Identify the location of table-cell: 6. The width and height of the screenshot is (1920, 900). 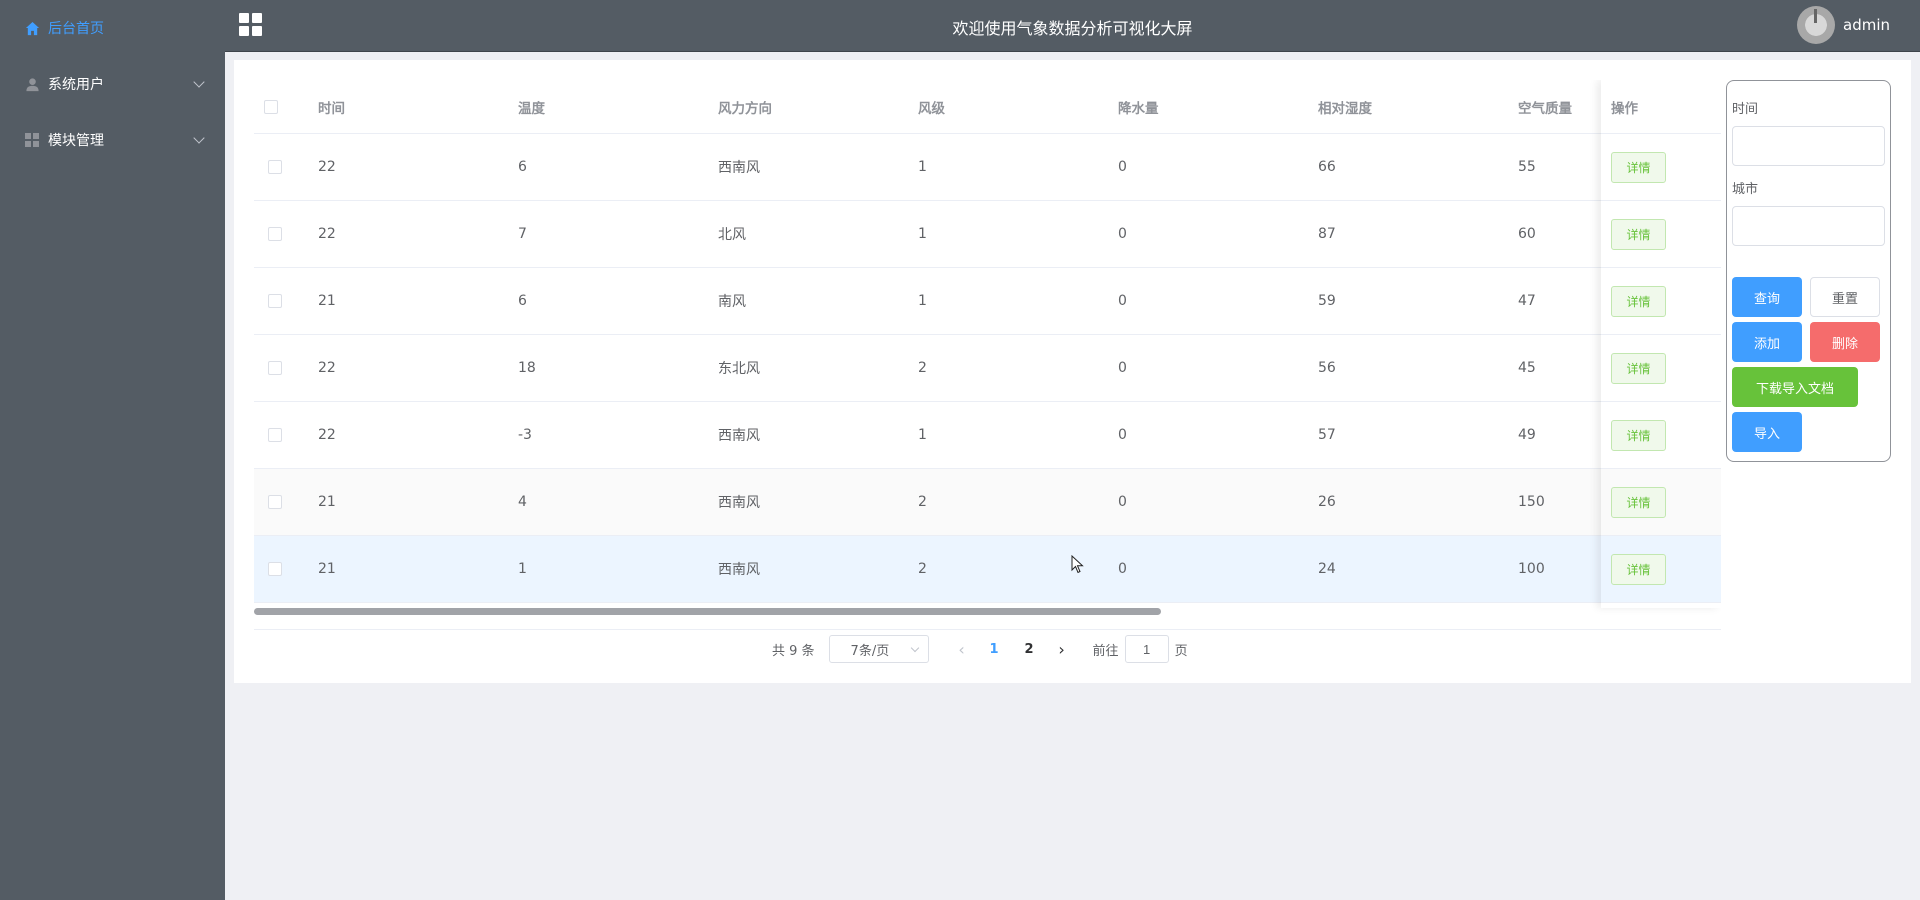
(522, 301).